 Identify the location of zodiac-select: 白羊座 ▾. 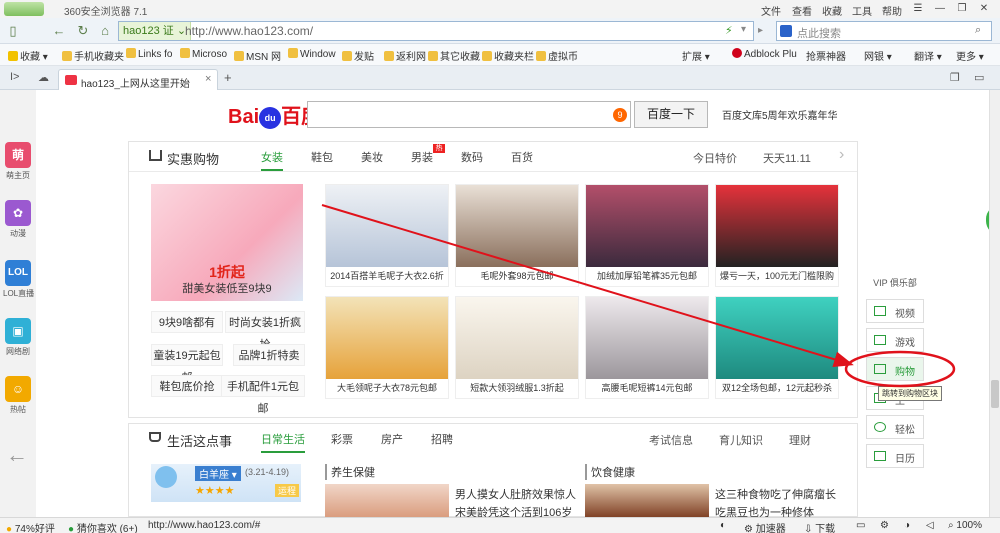
(218, 473).